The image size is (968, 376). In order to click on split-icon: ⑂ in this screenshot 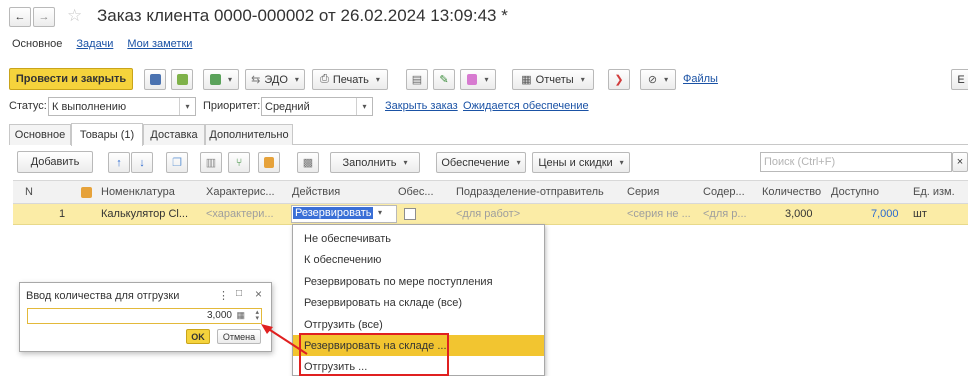, I will do `click(239, 162)`.